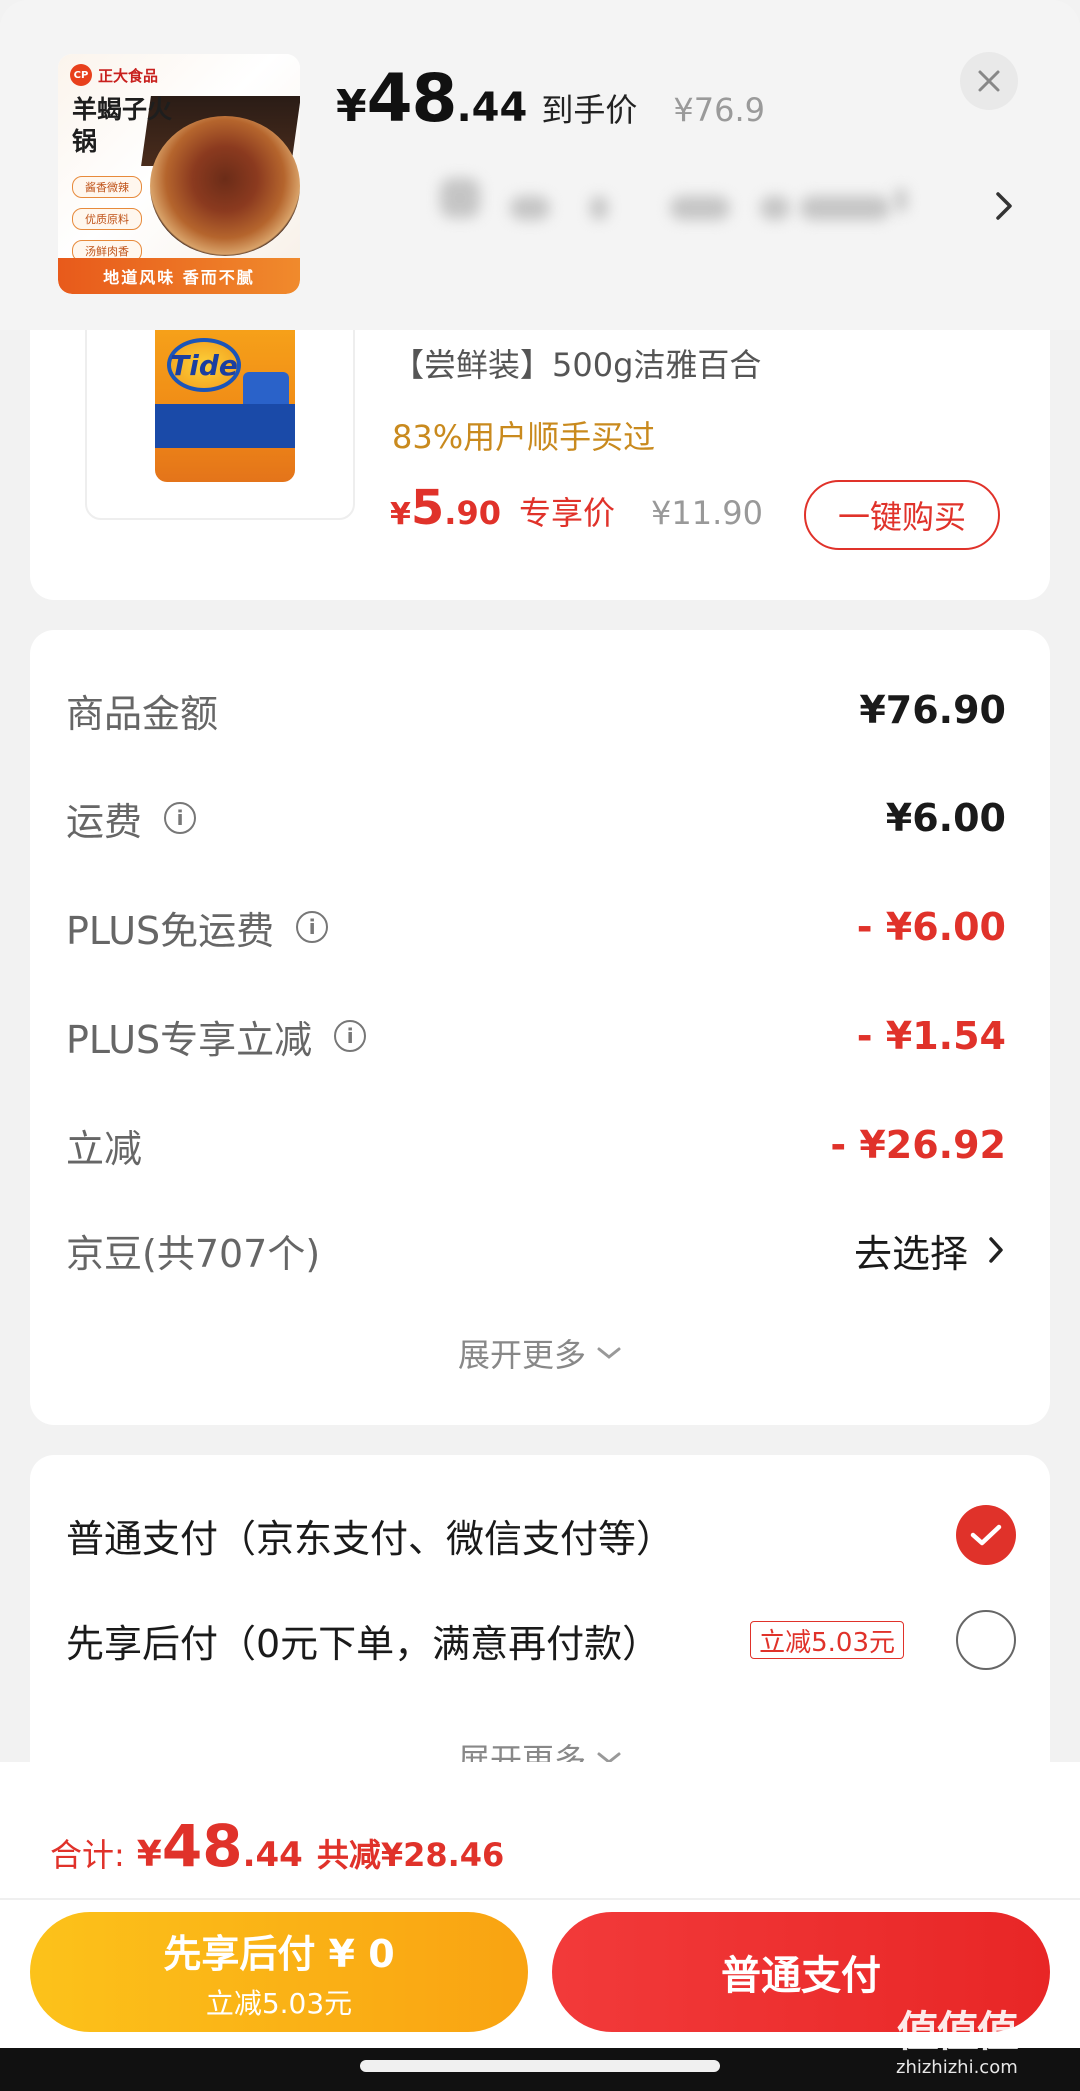 This screenshot has height=2091, width=1080. I want to click on final-price: ¥ 48 .44 到手价 ¥76.9, so click(550, 98).